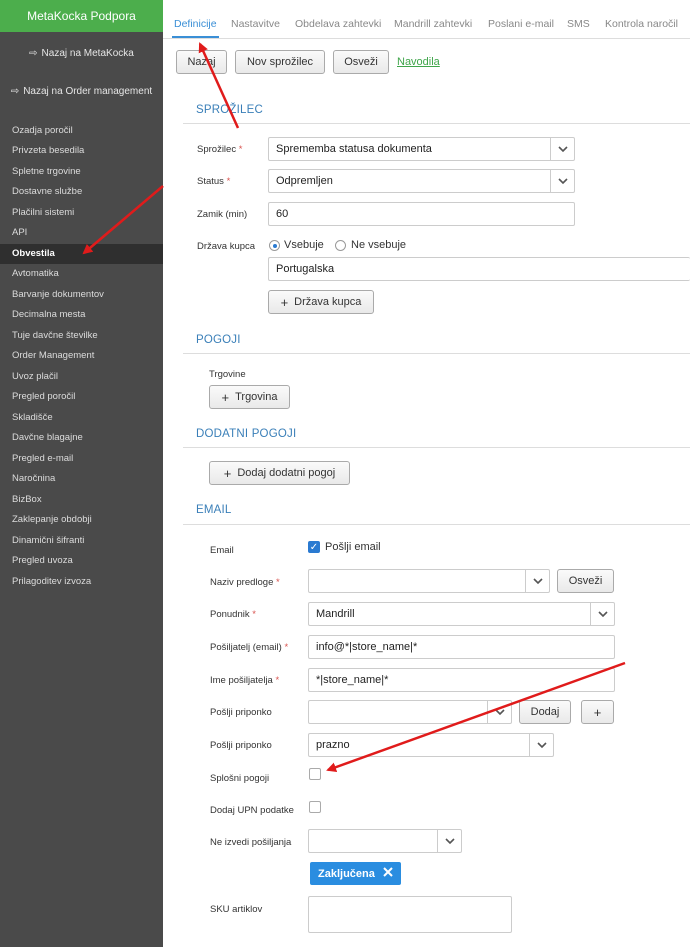 The height and width of the screenshot is (947, 690). I want to click on upn-checkbox, so click(315, 807).